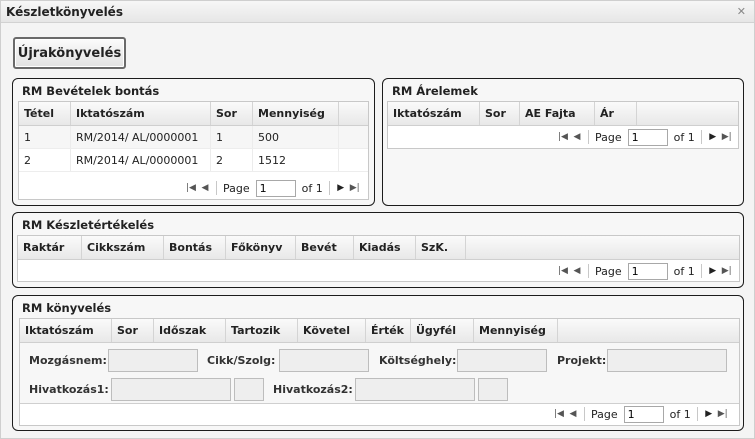 The image size is (755, 439). What do you see at coordinates (385, 247) in the screenshot?
I see `column-header: Kiadás` at bounding box center [385, 247].